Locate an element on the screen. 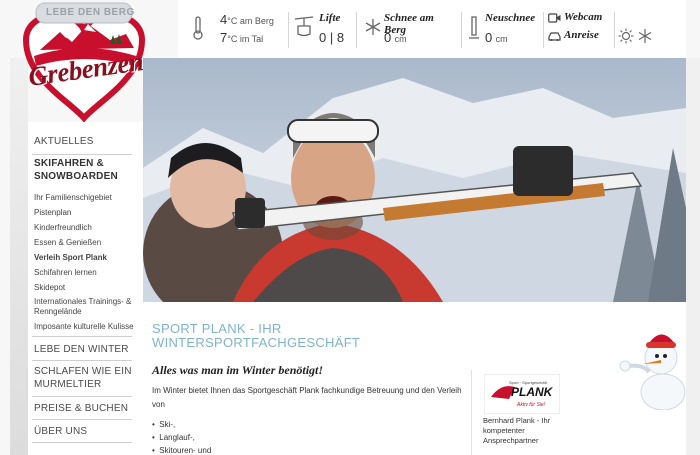  temp-valley: 7°C im Tal is located at coordinates (242, 37).